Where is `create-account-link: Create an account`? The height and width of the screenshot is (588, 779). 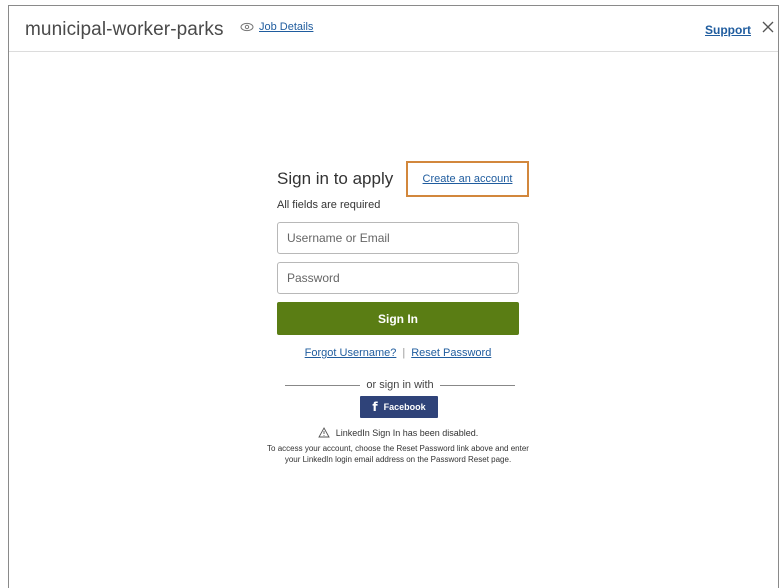 create-account-link: Create an account is located at coordinates (468, 179).